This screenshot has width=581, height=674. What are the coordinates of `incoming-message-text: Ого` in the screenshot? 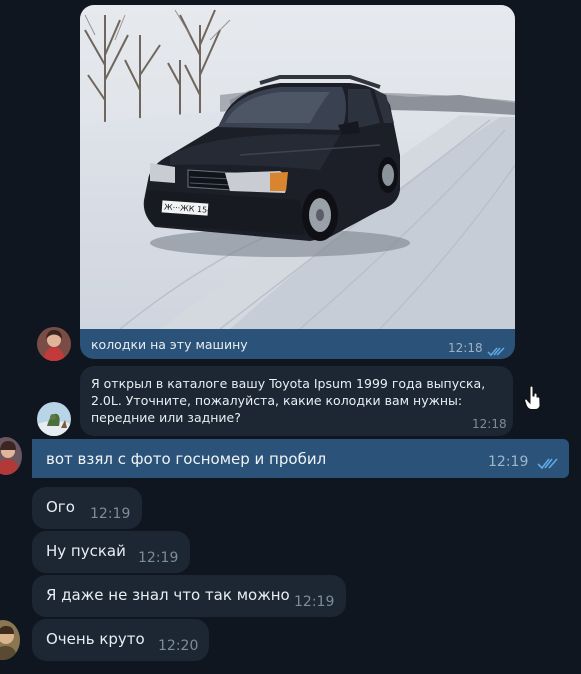 It's located at (60, 507).